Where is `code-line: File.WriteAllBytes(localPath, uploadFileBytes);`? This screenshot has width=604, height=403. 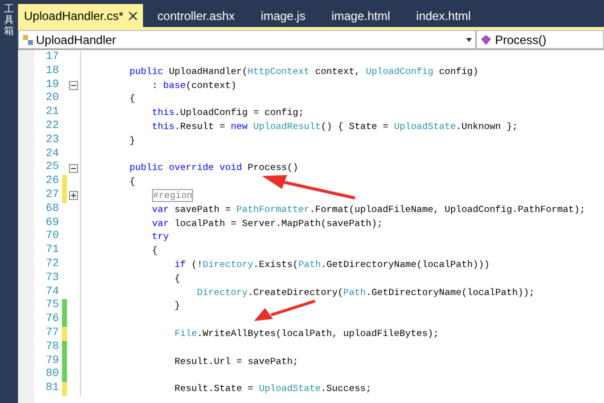 code-line: File.WriteAllBytes(localPath, uploadFileBytes); is located at coordinates (306, 333).